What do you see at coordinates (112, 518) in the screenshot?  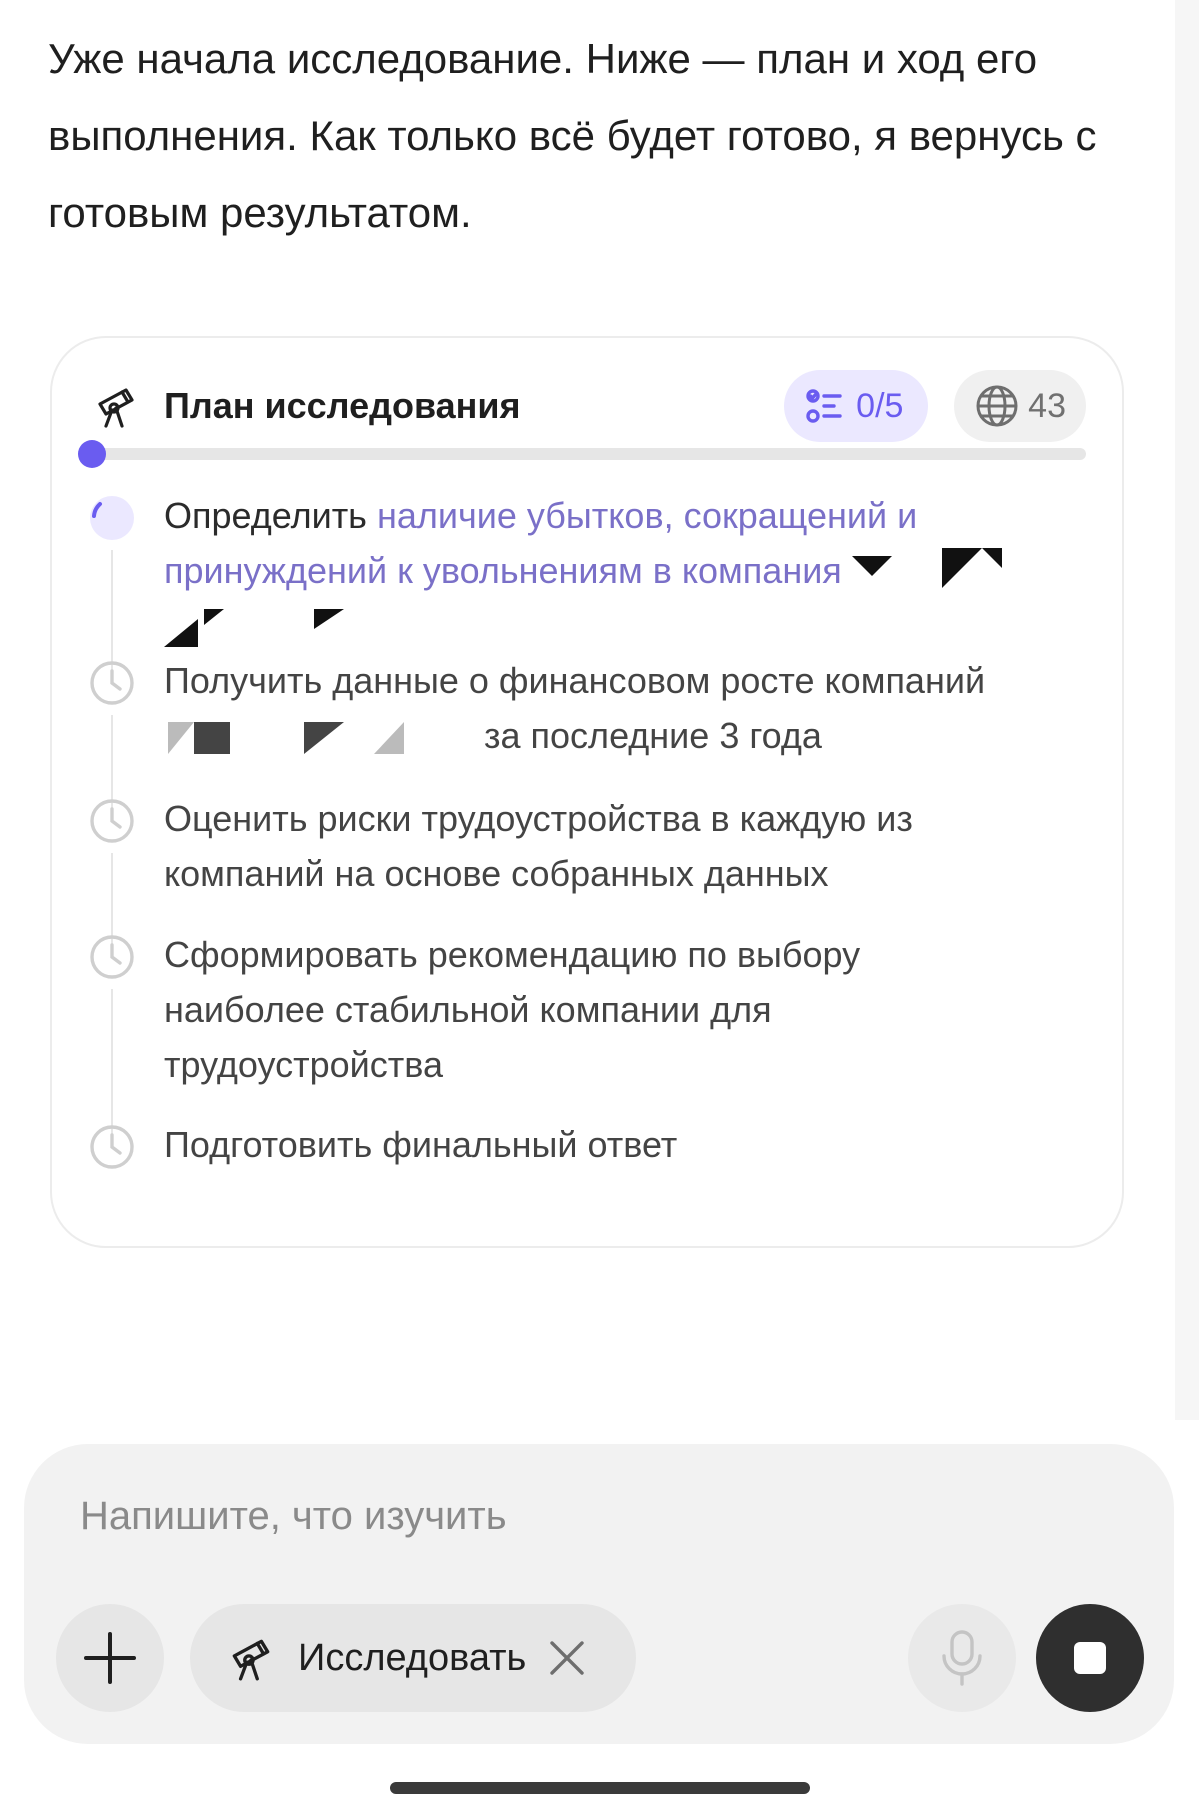 I see `loading-spinner-icon` at bounding box center [112, 518].